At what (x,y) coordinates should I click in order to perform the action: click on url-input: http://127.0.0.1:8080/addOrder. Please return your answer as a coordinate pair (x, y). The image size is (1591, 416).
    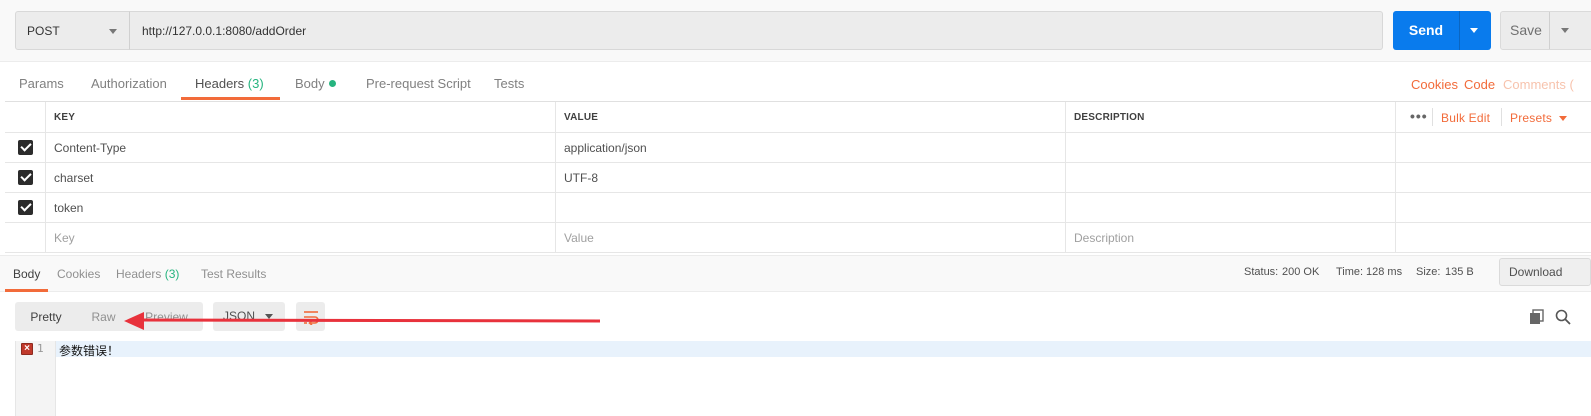
    Looking at the image, I should click on (756, 30).